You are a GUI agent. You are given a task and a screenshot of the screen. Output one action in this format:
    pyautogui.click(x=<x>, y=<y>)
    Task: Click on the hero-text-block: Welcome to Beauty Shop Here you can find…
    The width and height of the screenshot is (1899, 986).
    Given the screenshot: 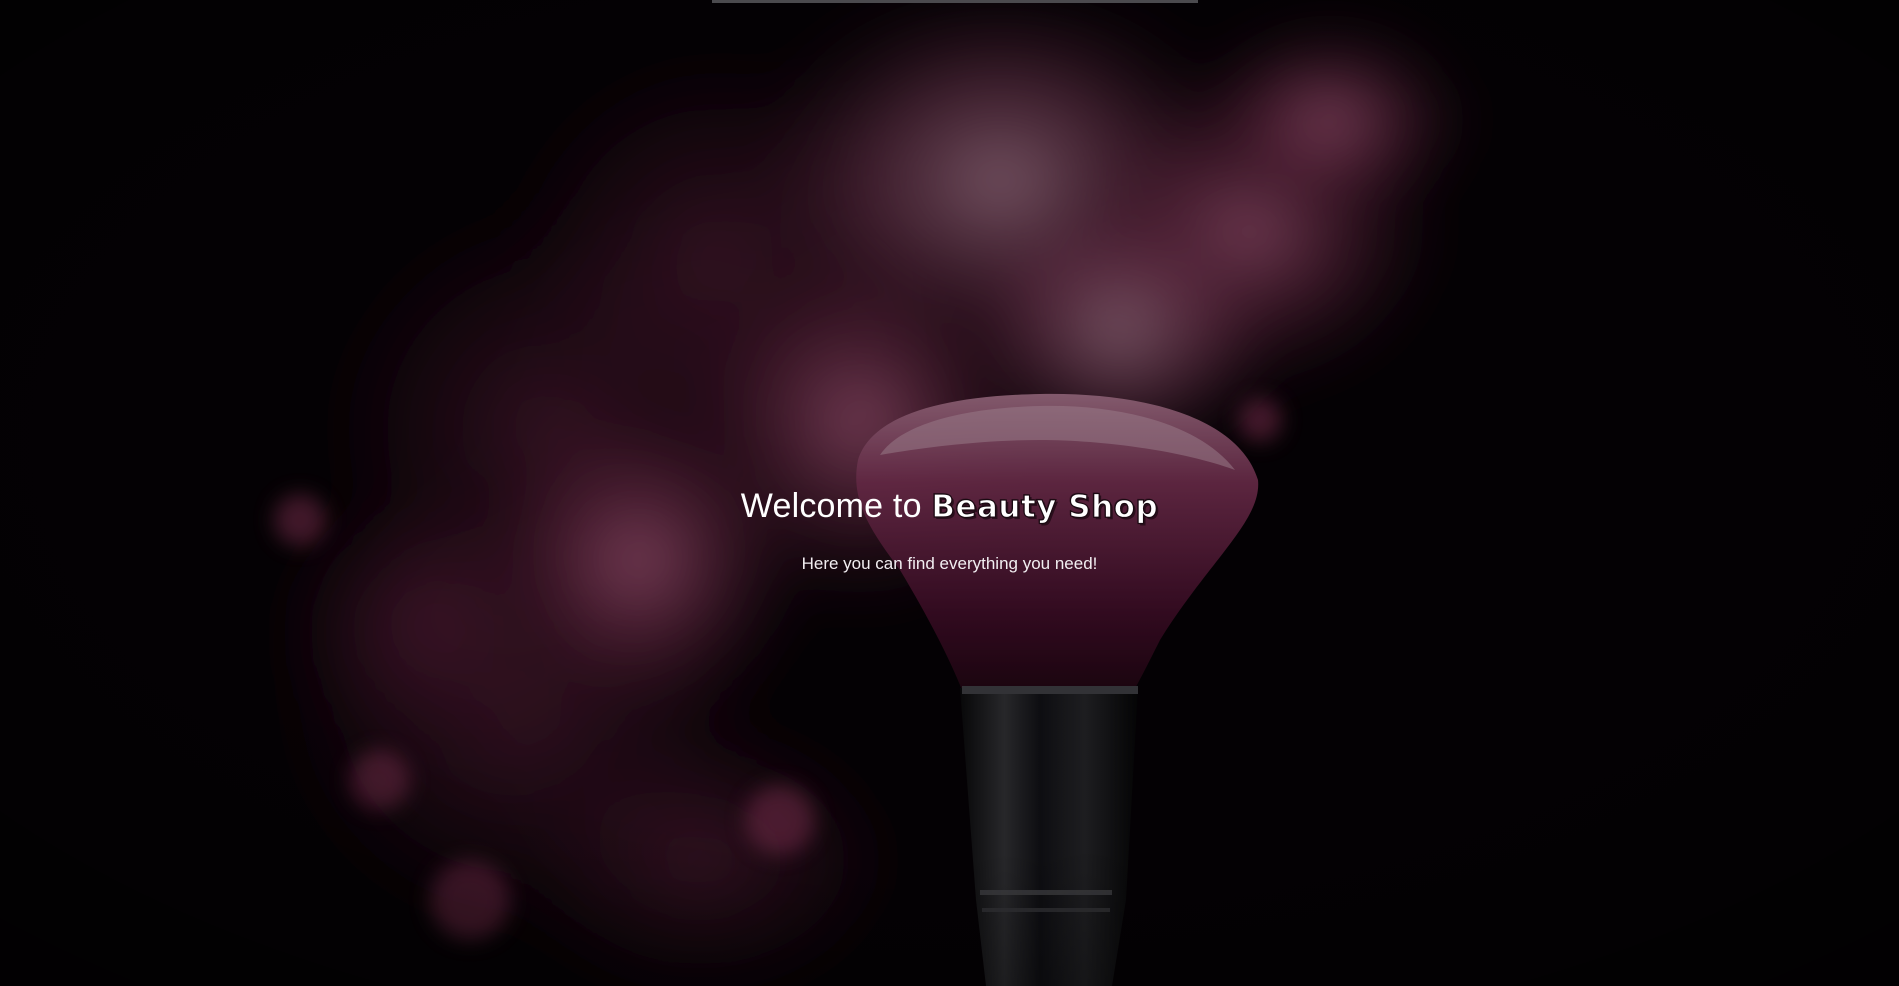 What is the action you would take?
    pyautogui.click(x=949, y=528)
    